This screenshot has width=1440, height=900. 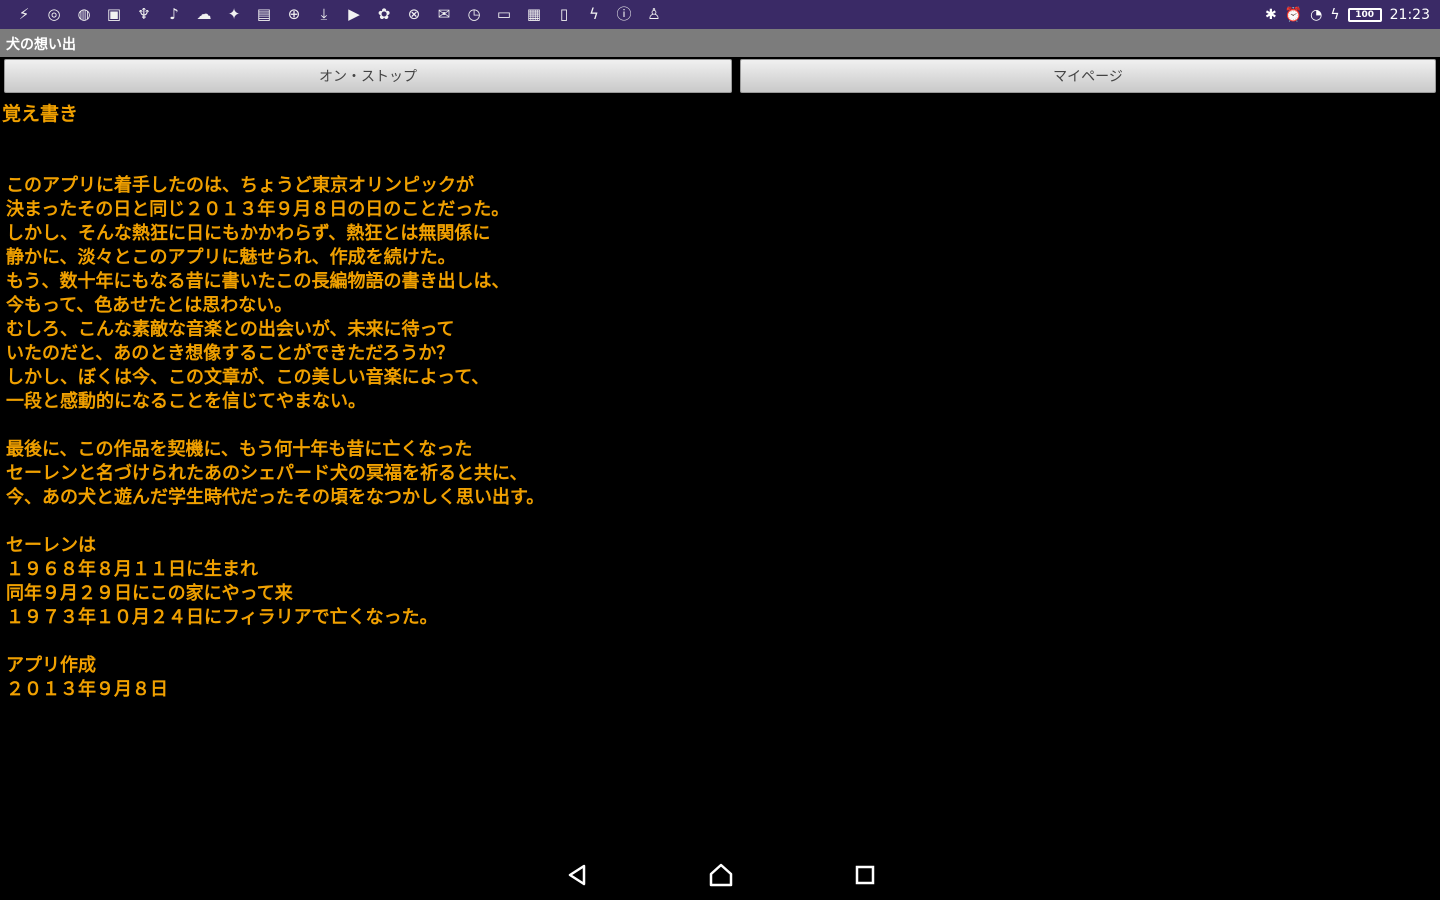 What do you see at coordinates (474, 14) in the screenshot?
I see `clock-icon: ◷` at bounding box center [474, 14].